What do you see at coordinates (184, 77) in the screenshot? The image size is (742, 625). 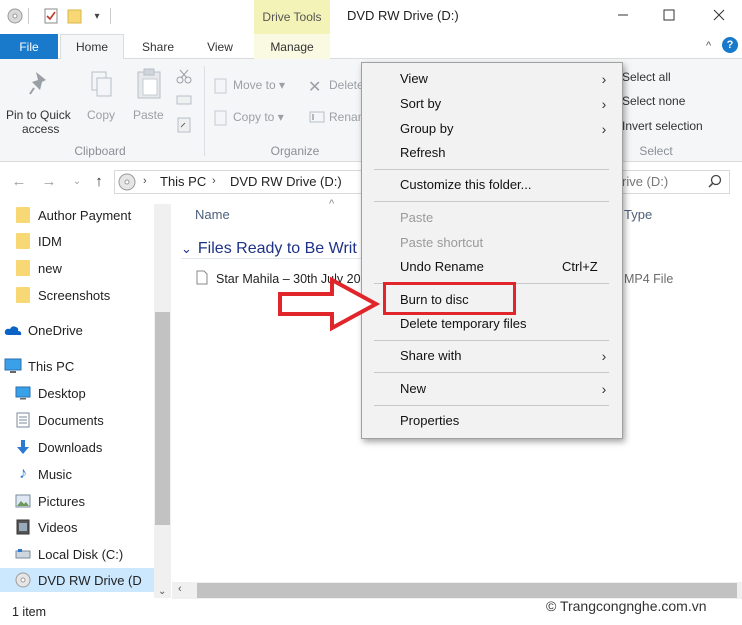 I see `cut-icon` at bounding box center [184, 77].